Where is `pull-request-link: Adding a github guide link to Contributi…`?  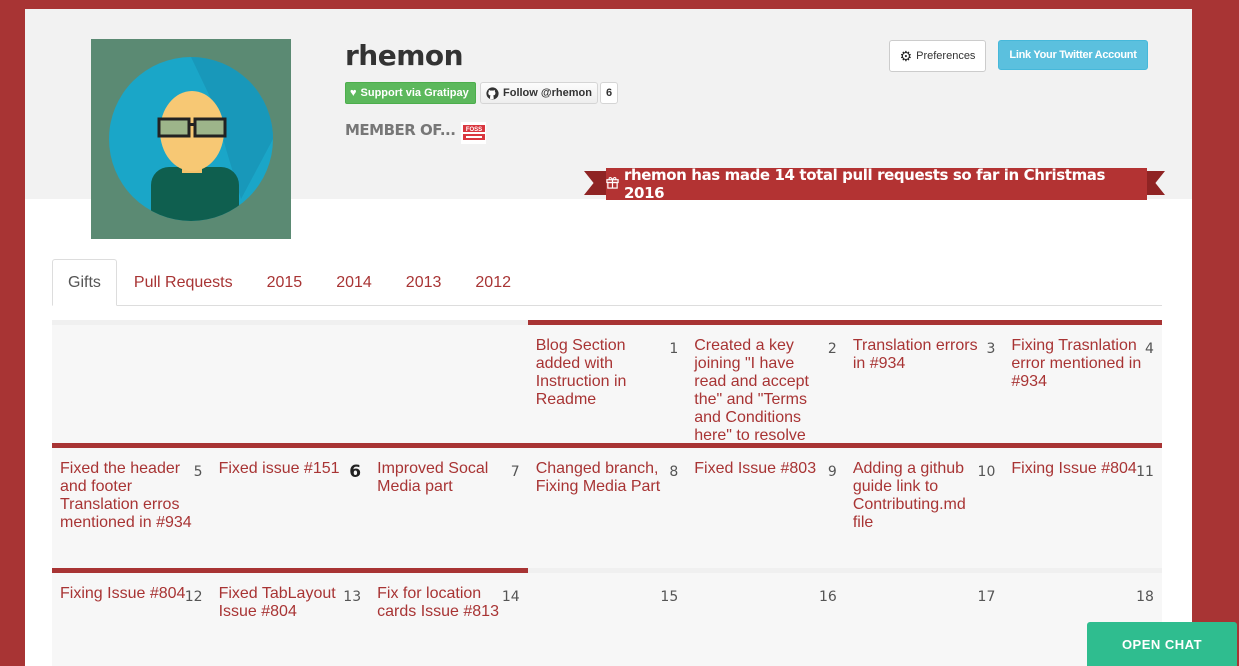
pull-request-link: Adding a github guide link to Contributi… is located at coordinates (921, 496).